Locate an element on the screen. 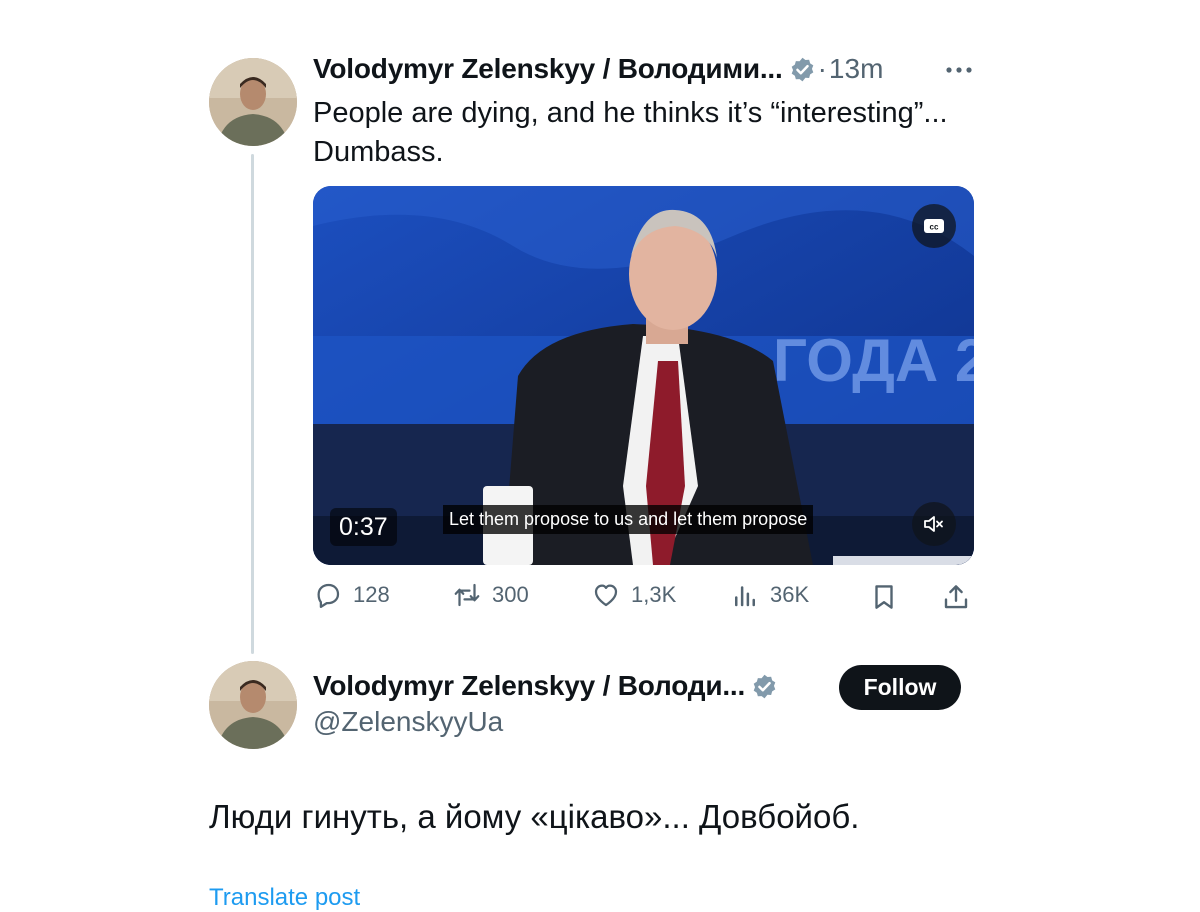  more-icon is located at coordinates (959, 70).